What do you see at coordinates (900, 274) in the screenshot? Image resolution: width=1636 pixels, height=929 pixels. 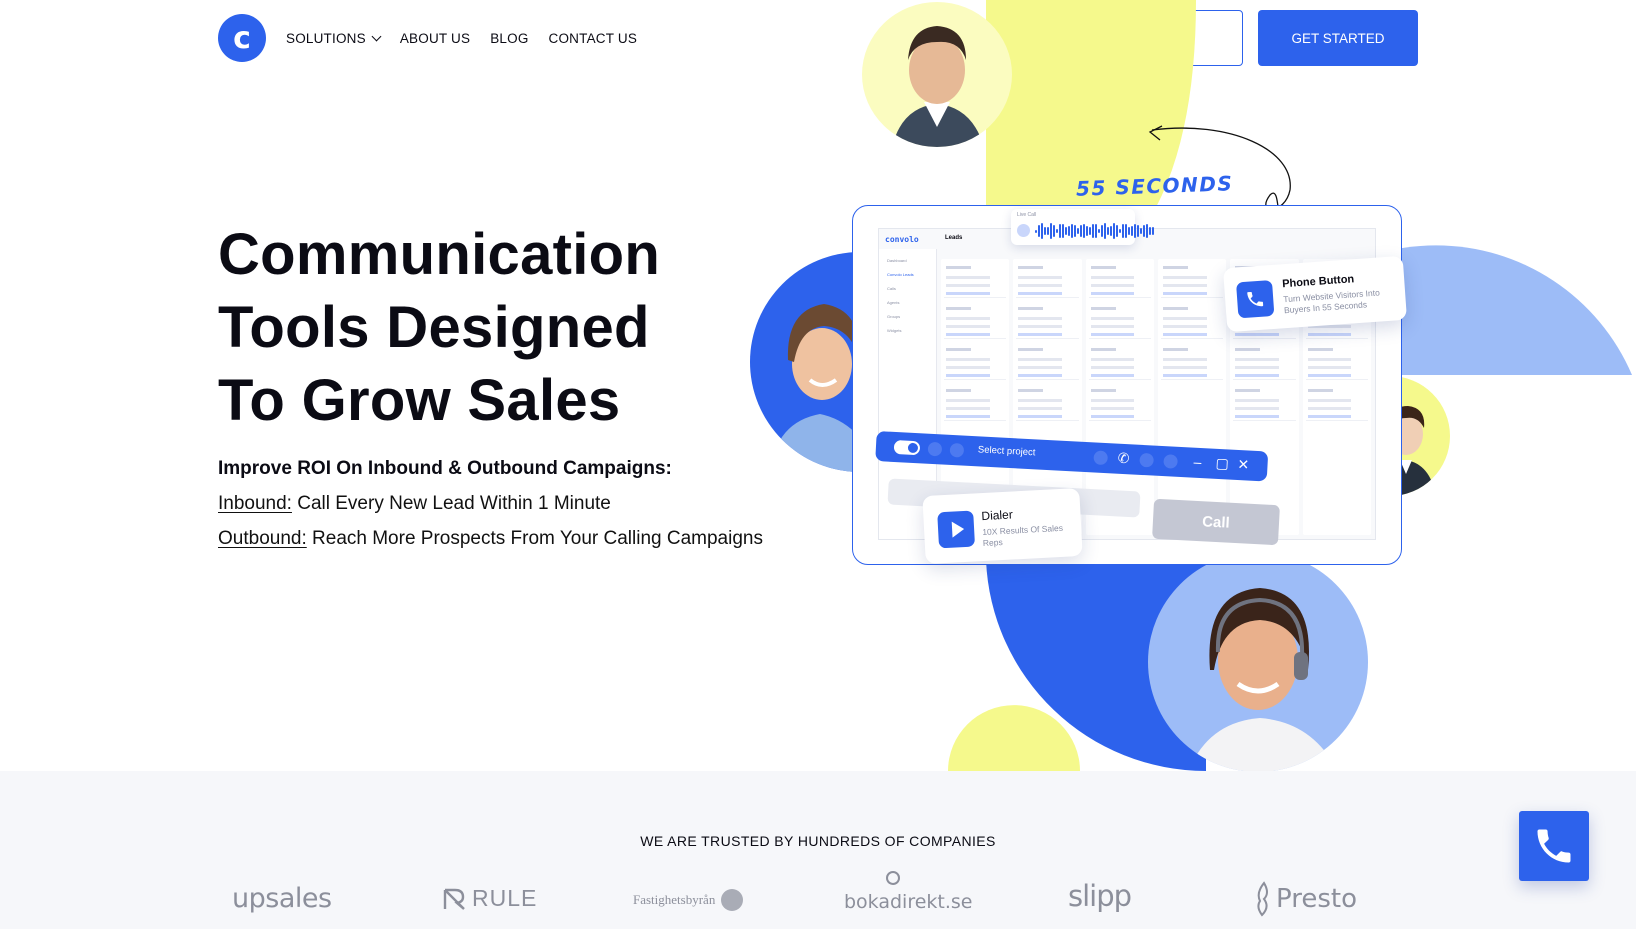 I see `app-sidebar-item: Convolo Leads` at bounding box center [900, 274].